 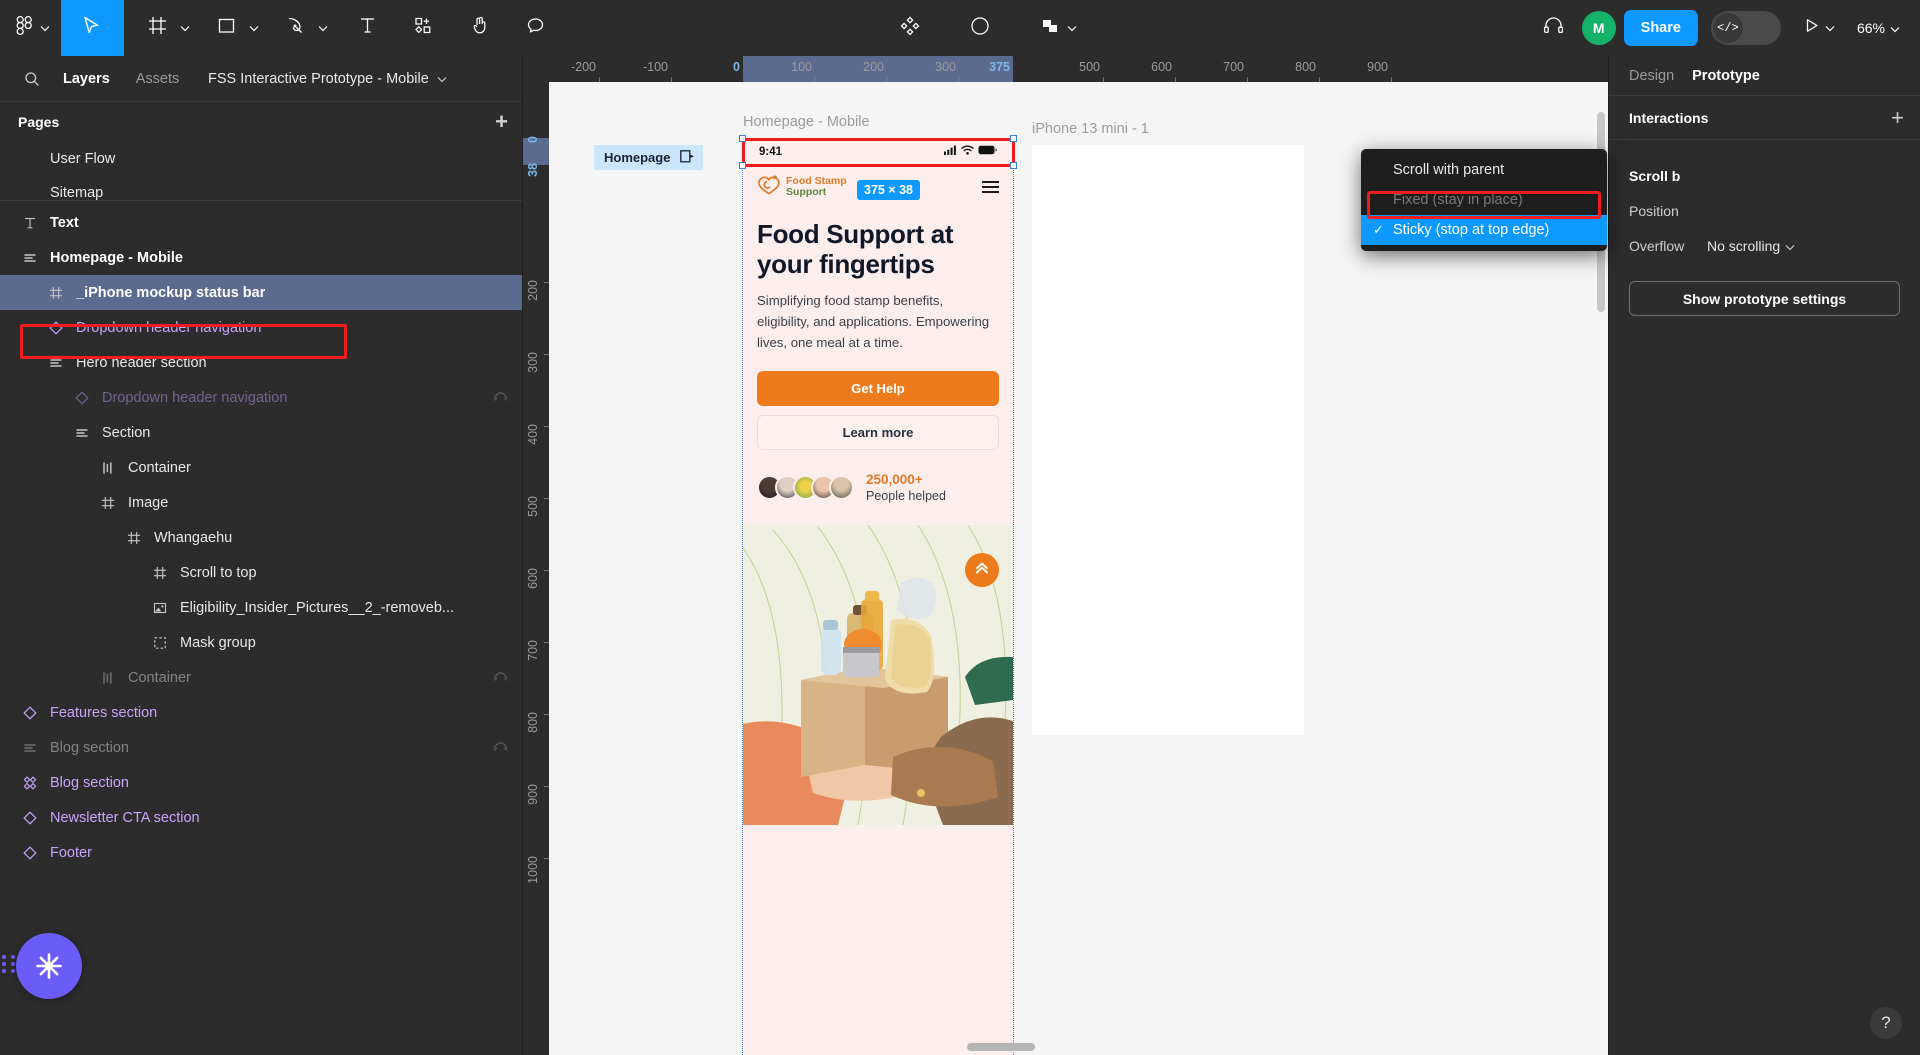 What do you see at coordinates (1745, 28) in the screenshot?
I see `dev-mode-toggle: </>` at bounding box center [1745, 28].